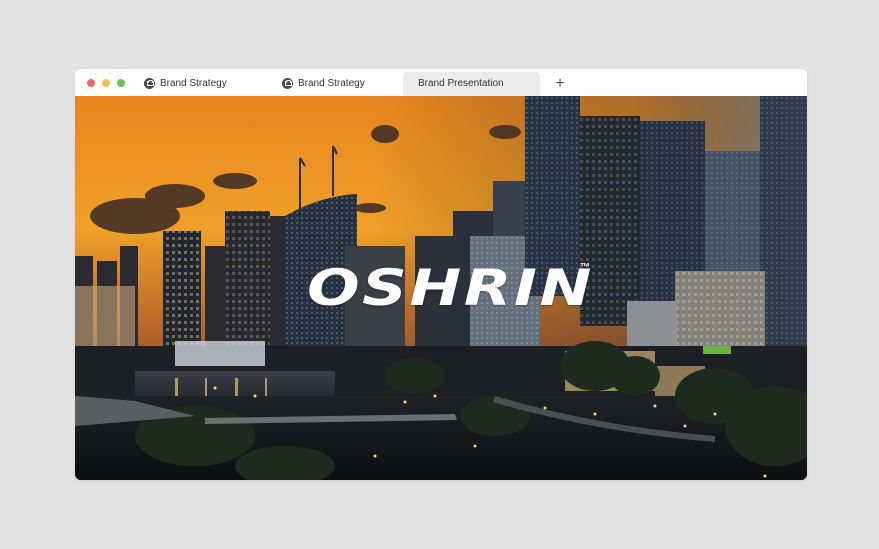 Image resolution: width=879 pixels, height=549 pixels. What do you see at coordinates (106, 83) in the screenshot?
I see `minimize-window-button` at bounding box center [106, 83].